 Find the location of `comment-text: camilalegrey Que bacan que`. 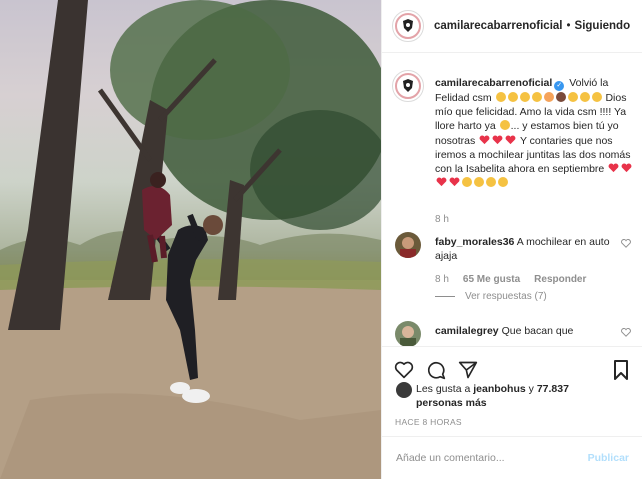

comment-text: camilalegrey Que bacan que is located at coordinates (525, 331).